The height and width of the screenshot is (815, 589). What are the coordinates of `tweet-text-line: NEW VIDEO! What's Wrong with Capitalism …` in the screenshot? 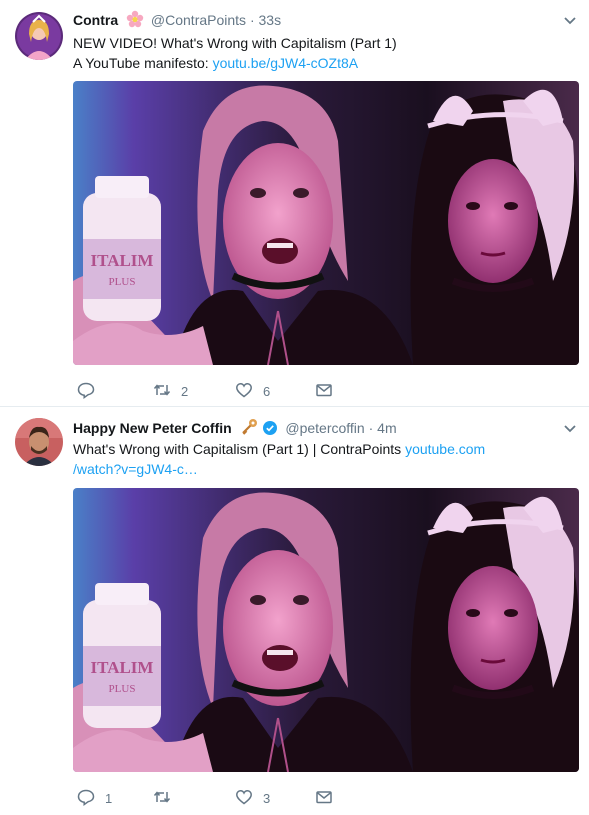 It's located at (235, 43).